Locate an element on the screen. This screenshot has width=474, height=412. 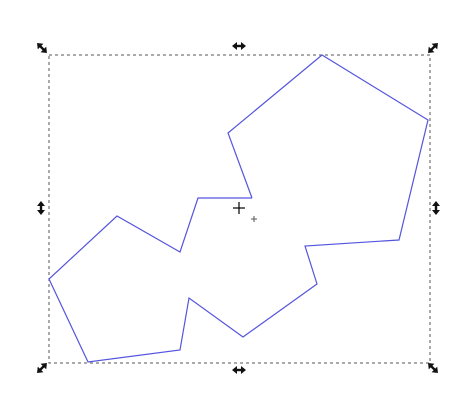
scale-handle-top-left is located at coordinates (42, 48).